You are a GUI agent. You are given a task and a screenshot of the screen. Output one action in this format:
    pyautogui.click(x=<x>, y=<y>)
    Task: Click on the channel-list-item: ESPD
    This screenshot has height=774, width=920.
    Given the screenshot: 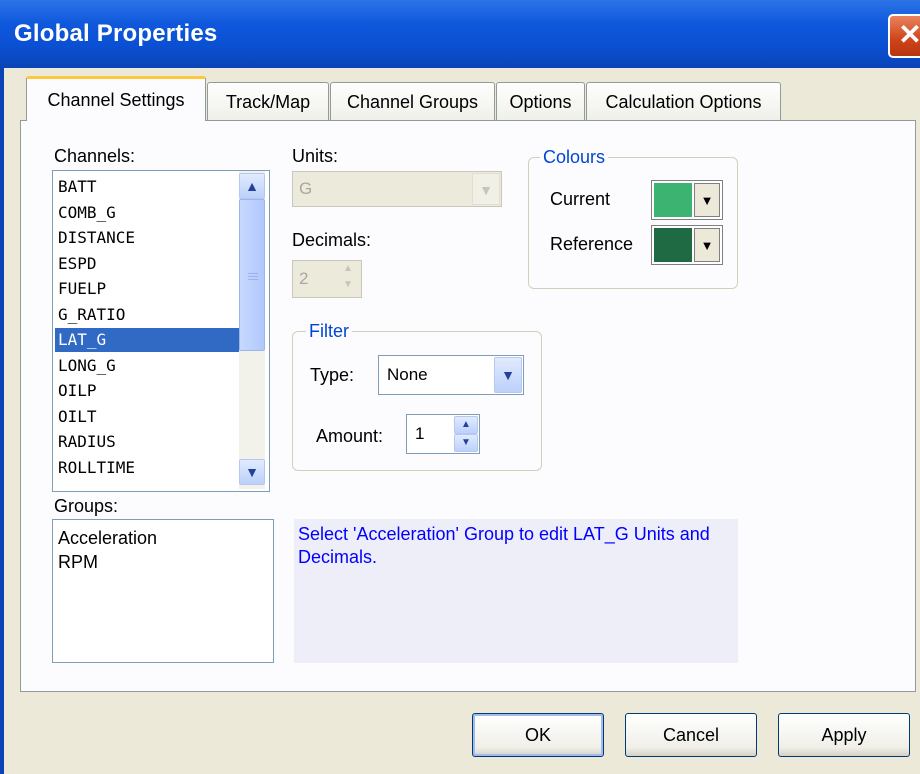 What is the action you would take?
    pyautogui.click(x=147, y=264)
    